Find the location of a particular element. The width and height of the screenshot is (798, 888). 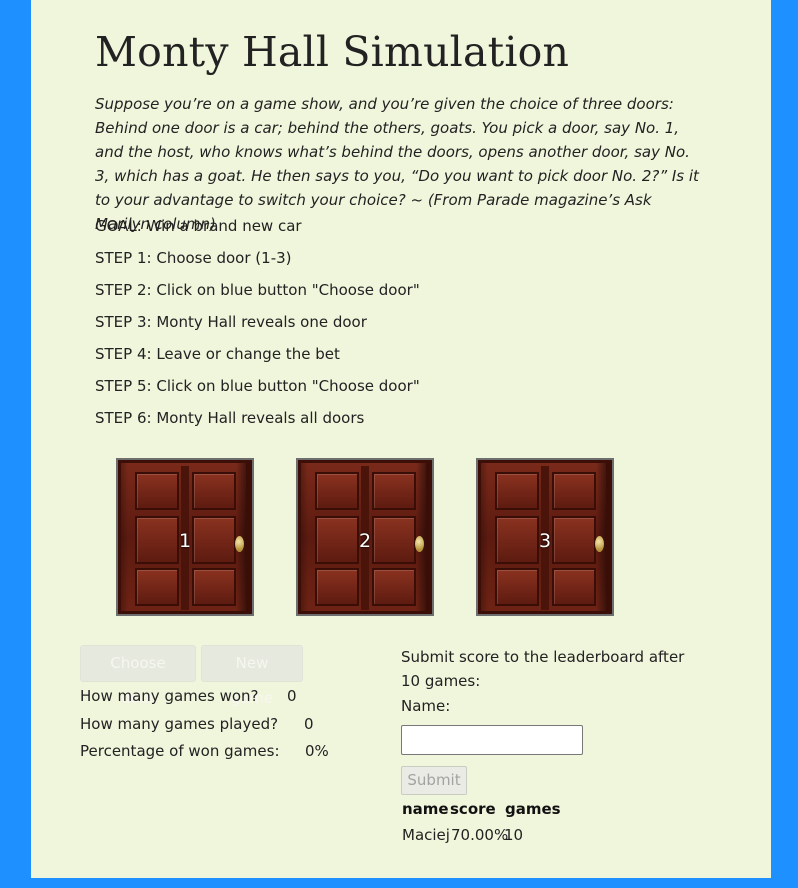

door-2: 2 is located at coordinates (365, 537).